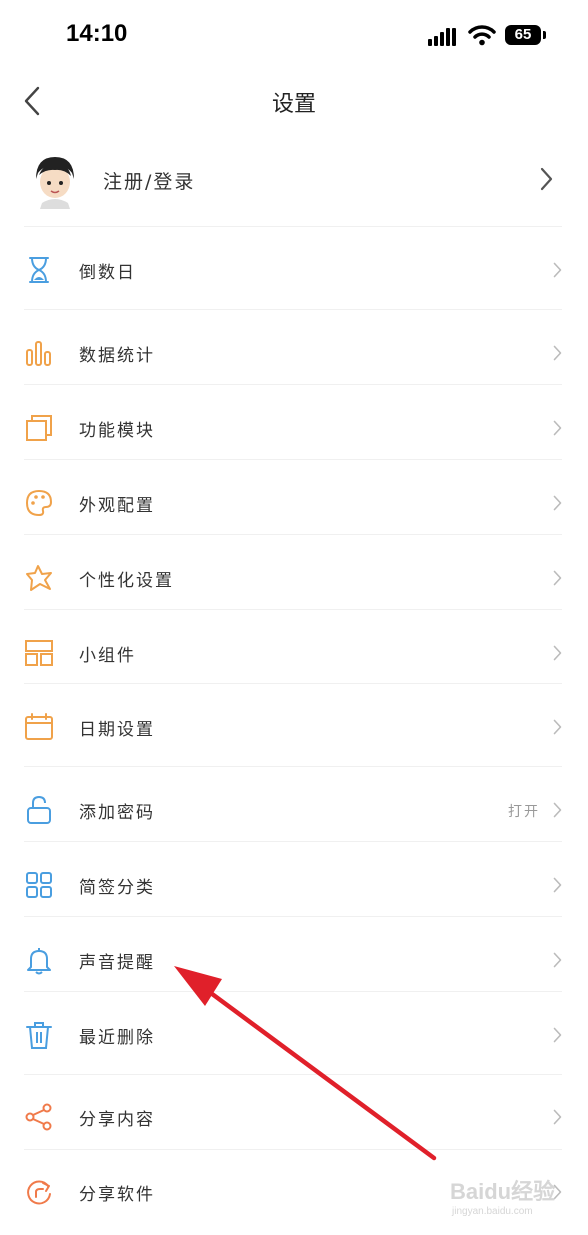 This screenshot has height=1235, width=588. I want to click on calendar-icon, so click(39, 726).